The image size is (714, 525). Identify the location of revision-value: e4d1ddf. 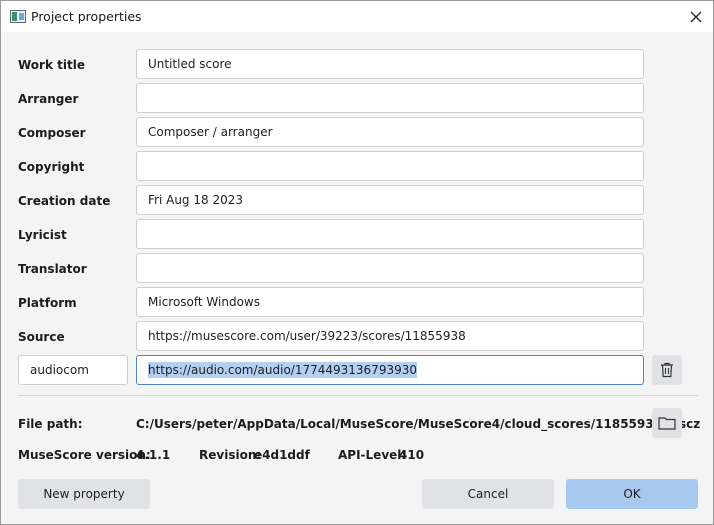
(282, 455).